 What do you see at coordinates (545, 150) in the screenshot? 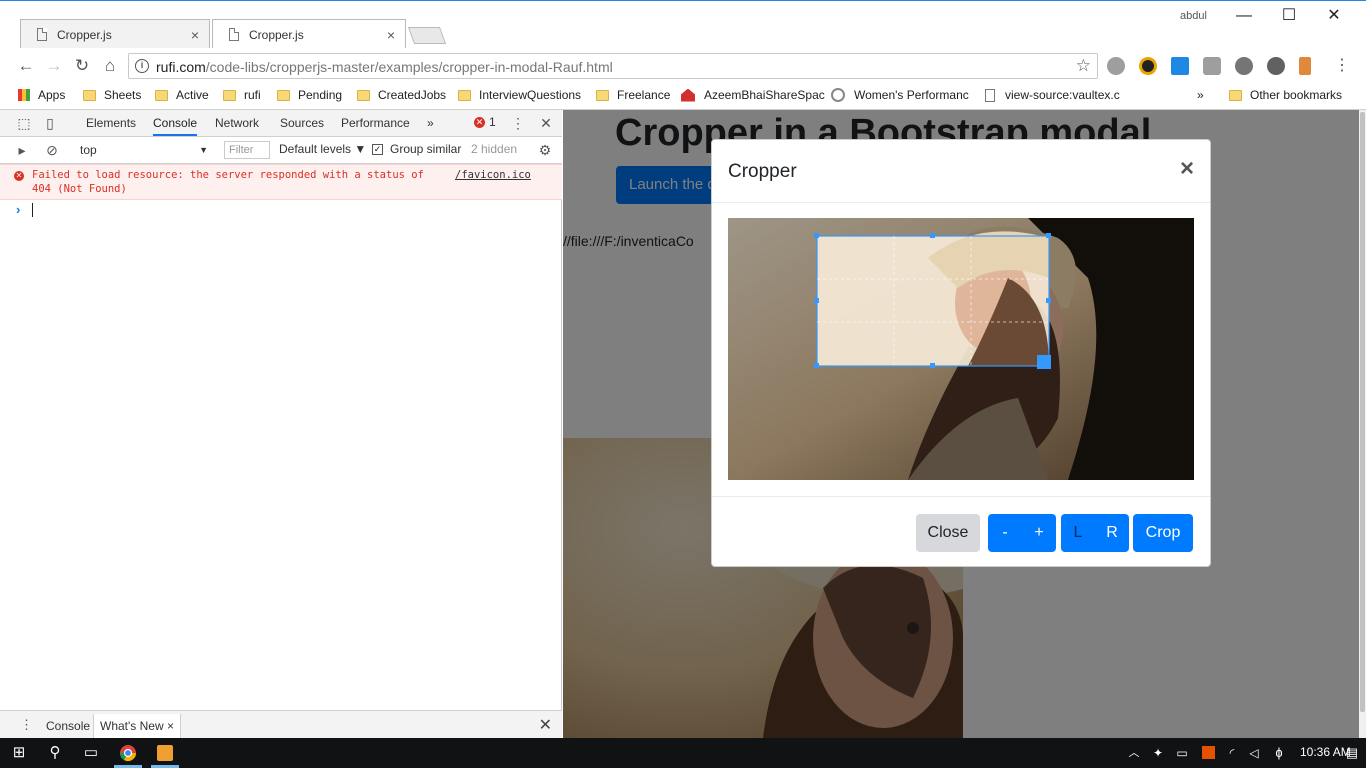
I see `console-settings-gear-icon: ⚙` at bounding box center [545, 150].